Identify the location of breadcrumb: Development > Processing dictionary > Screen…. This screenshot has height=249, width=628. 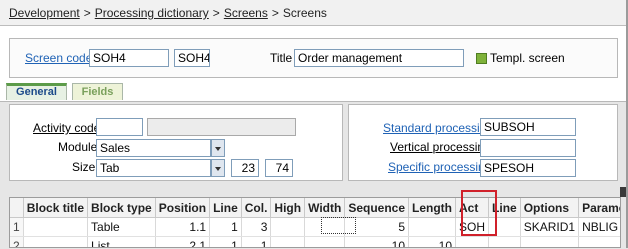
(314, 13).